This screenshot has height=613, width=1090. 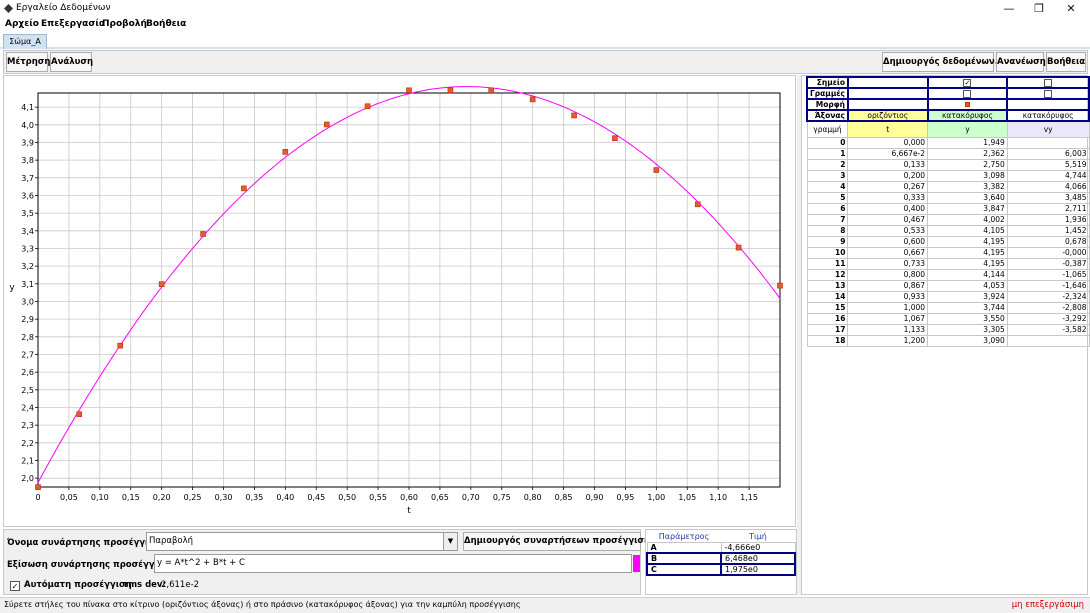 What do you see at coordinates (888, 142) in the screenshot?
I see `t-cell: 0,000` at bounding box center [888, 142].